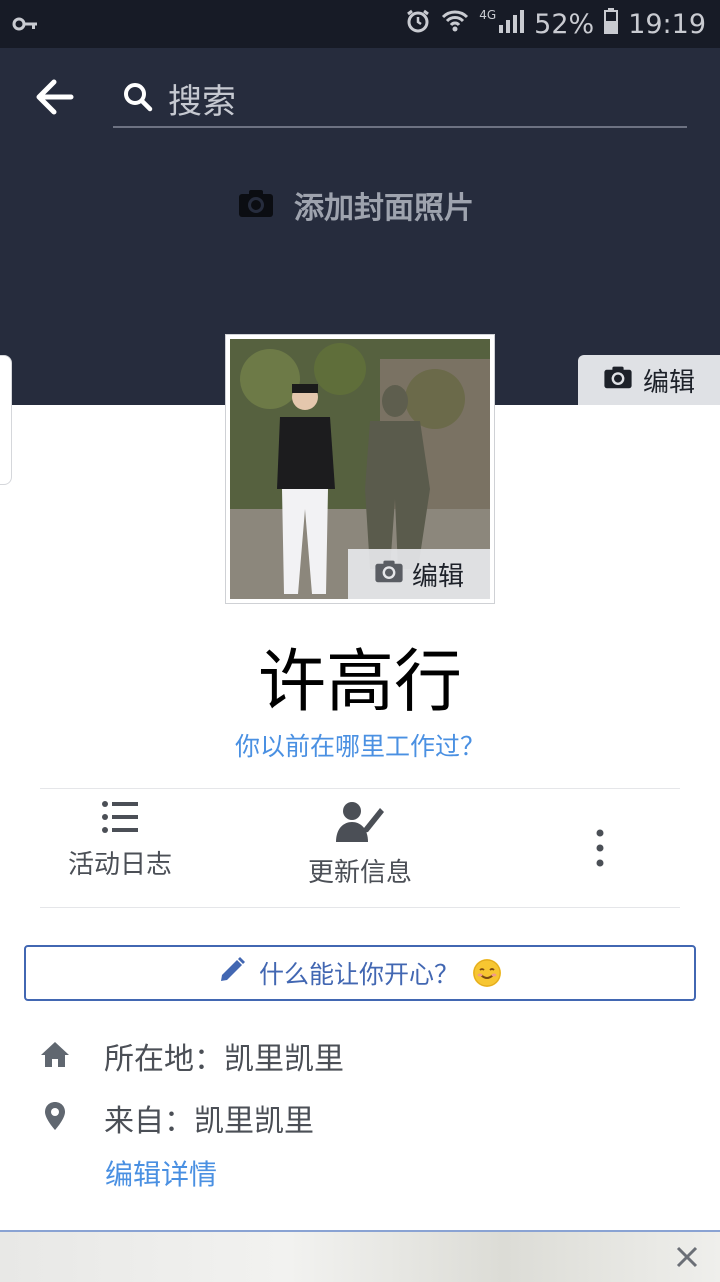 This screenshot has width=720, height=1282. What do you see at coordinates (119, 865) in the screenshot?
I see `activity-log-label: 活动日志` at bounding box center [119, 865].